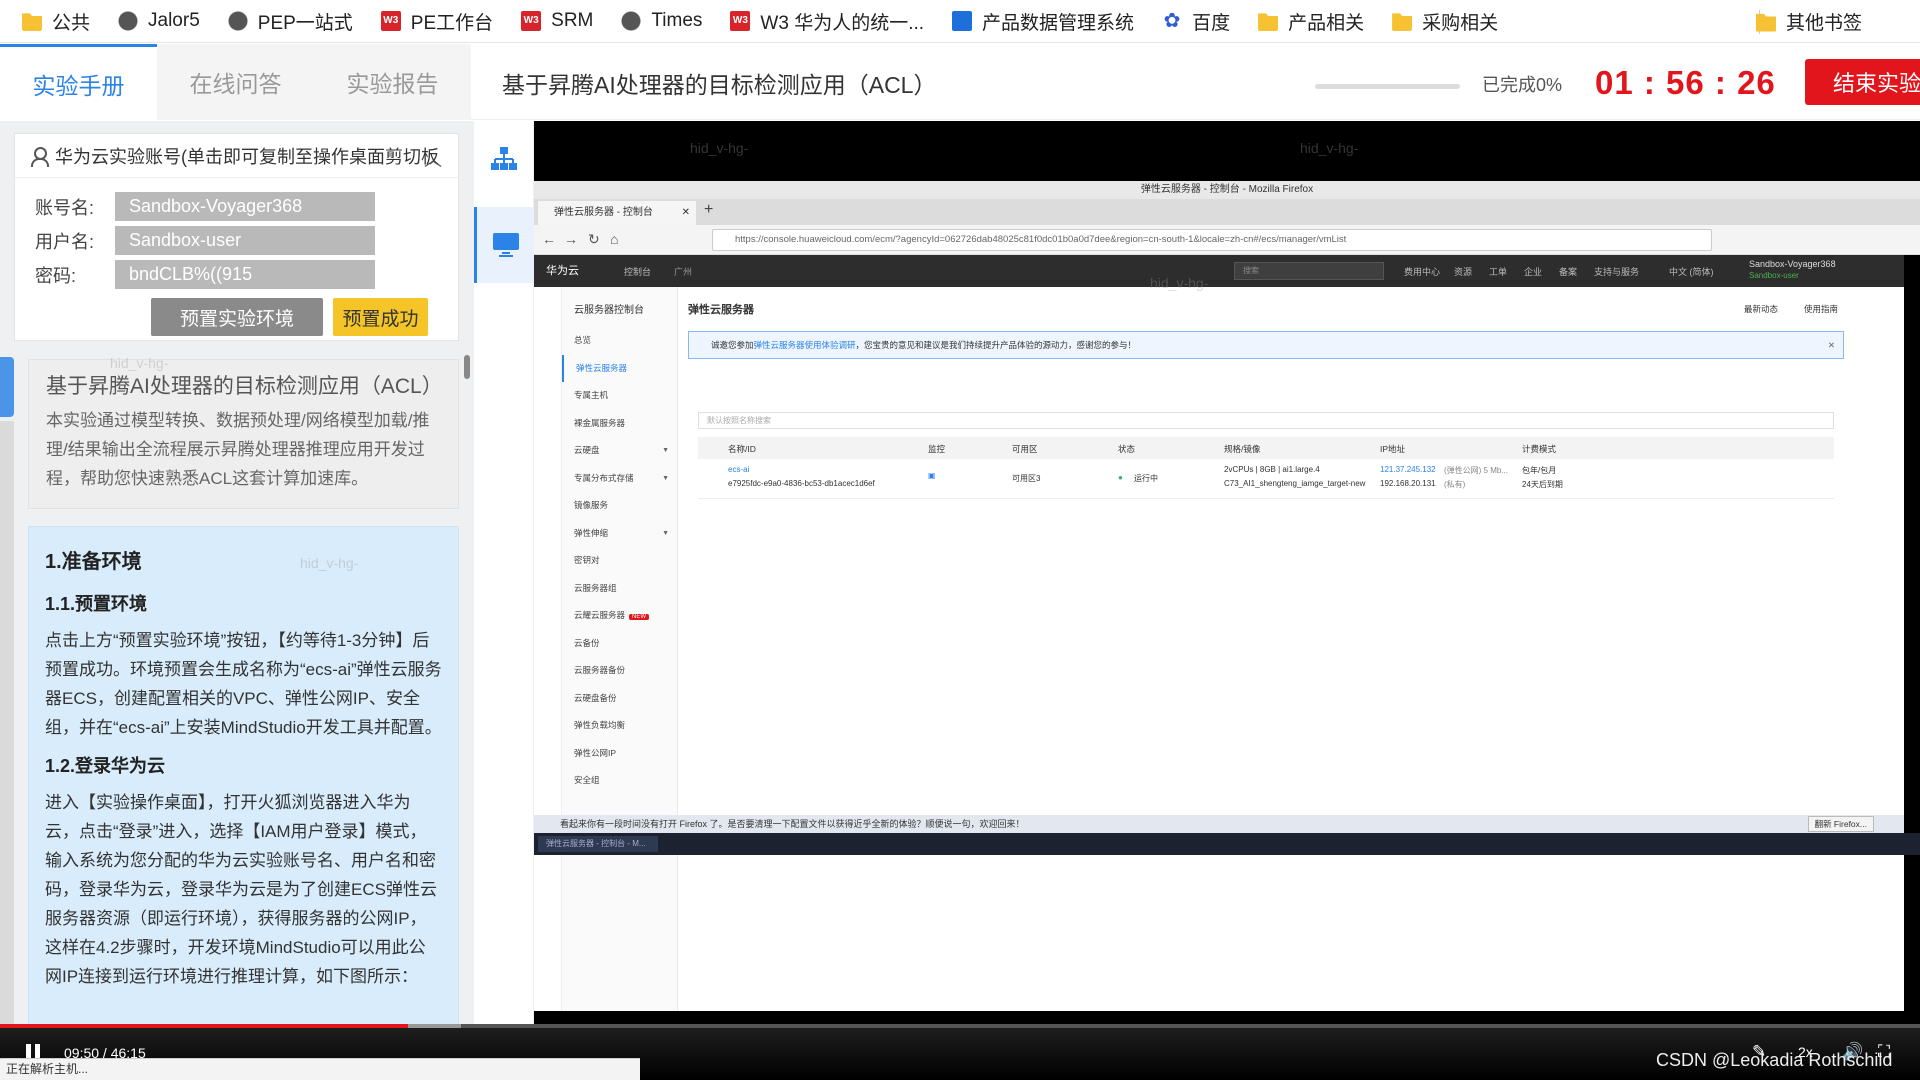 This screenshot has height=1080, width=1920. Describe the element at coordinates (1058, 23) in the screenshot. I see `bookmark-label: 产品数据管理系统` at that location.